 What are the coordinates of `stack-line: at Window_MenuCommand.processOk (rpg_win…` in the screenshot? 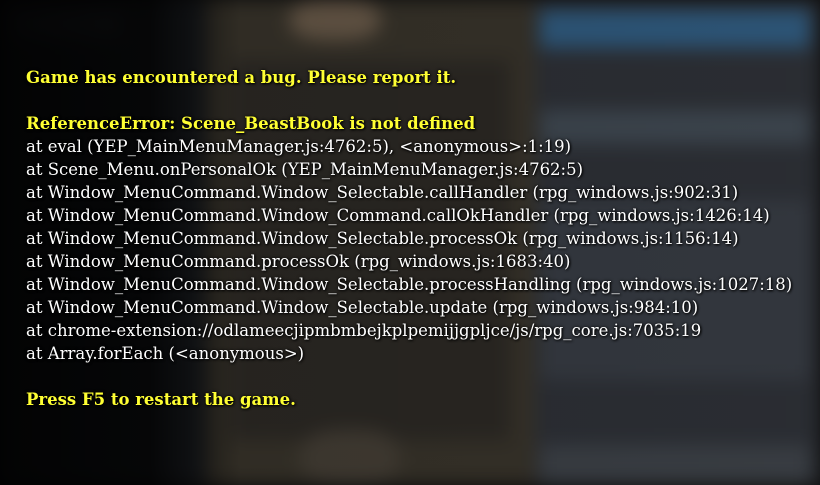 It's located at (298, 261).